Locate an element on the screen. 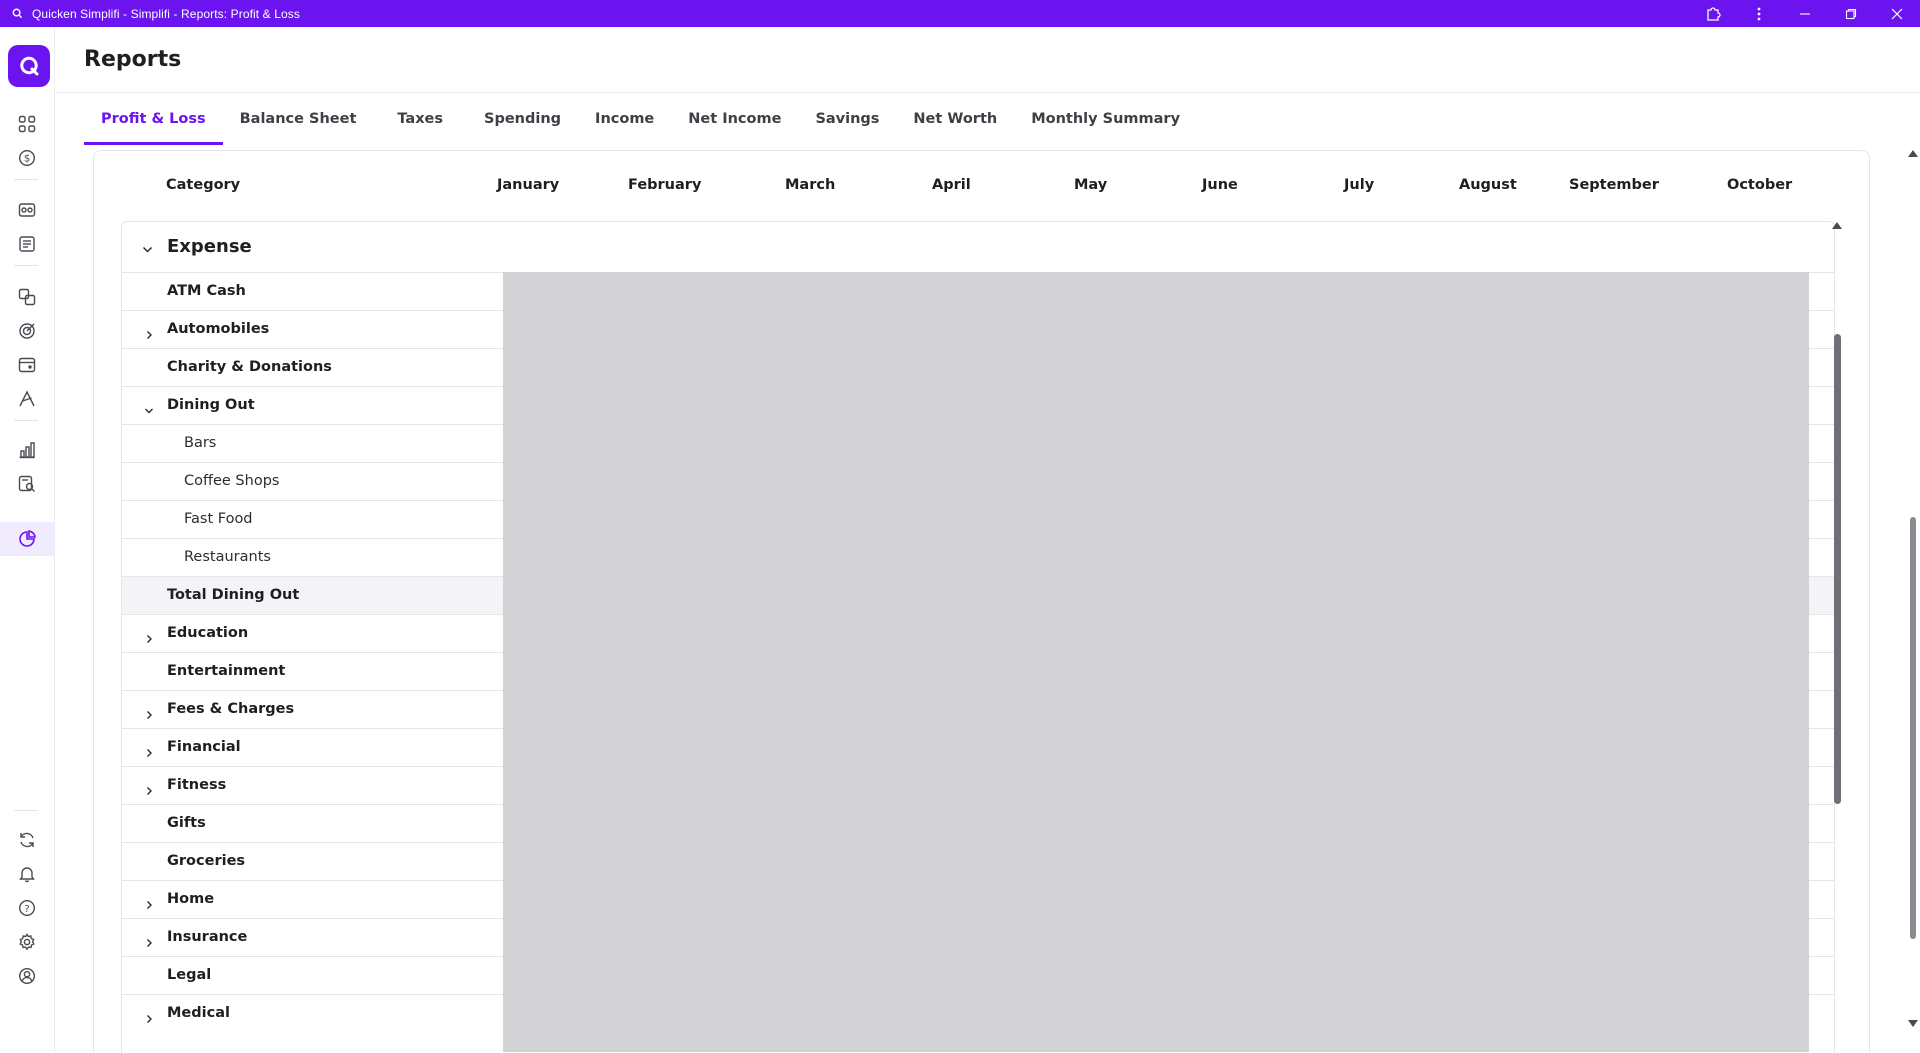 Image resolution: width=1920 pixels, height=1053 pixels. row-label: Fast Food is located at coordinates (218, 519).